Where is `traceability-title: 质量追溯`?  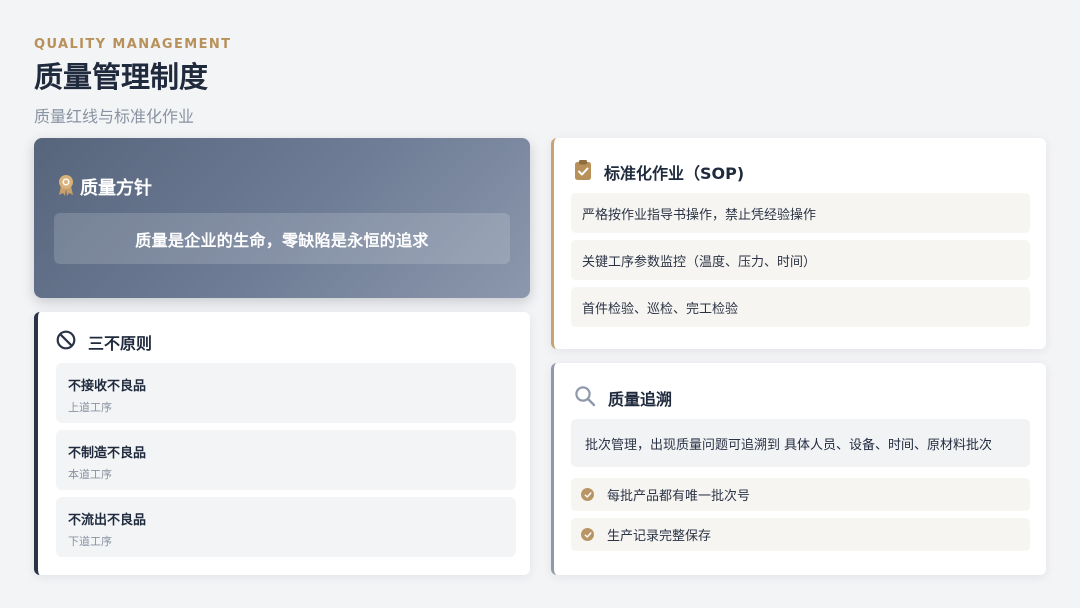
traceability-title: 质量追溯 is located at coordinates (640, 399).